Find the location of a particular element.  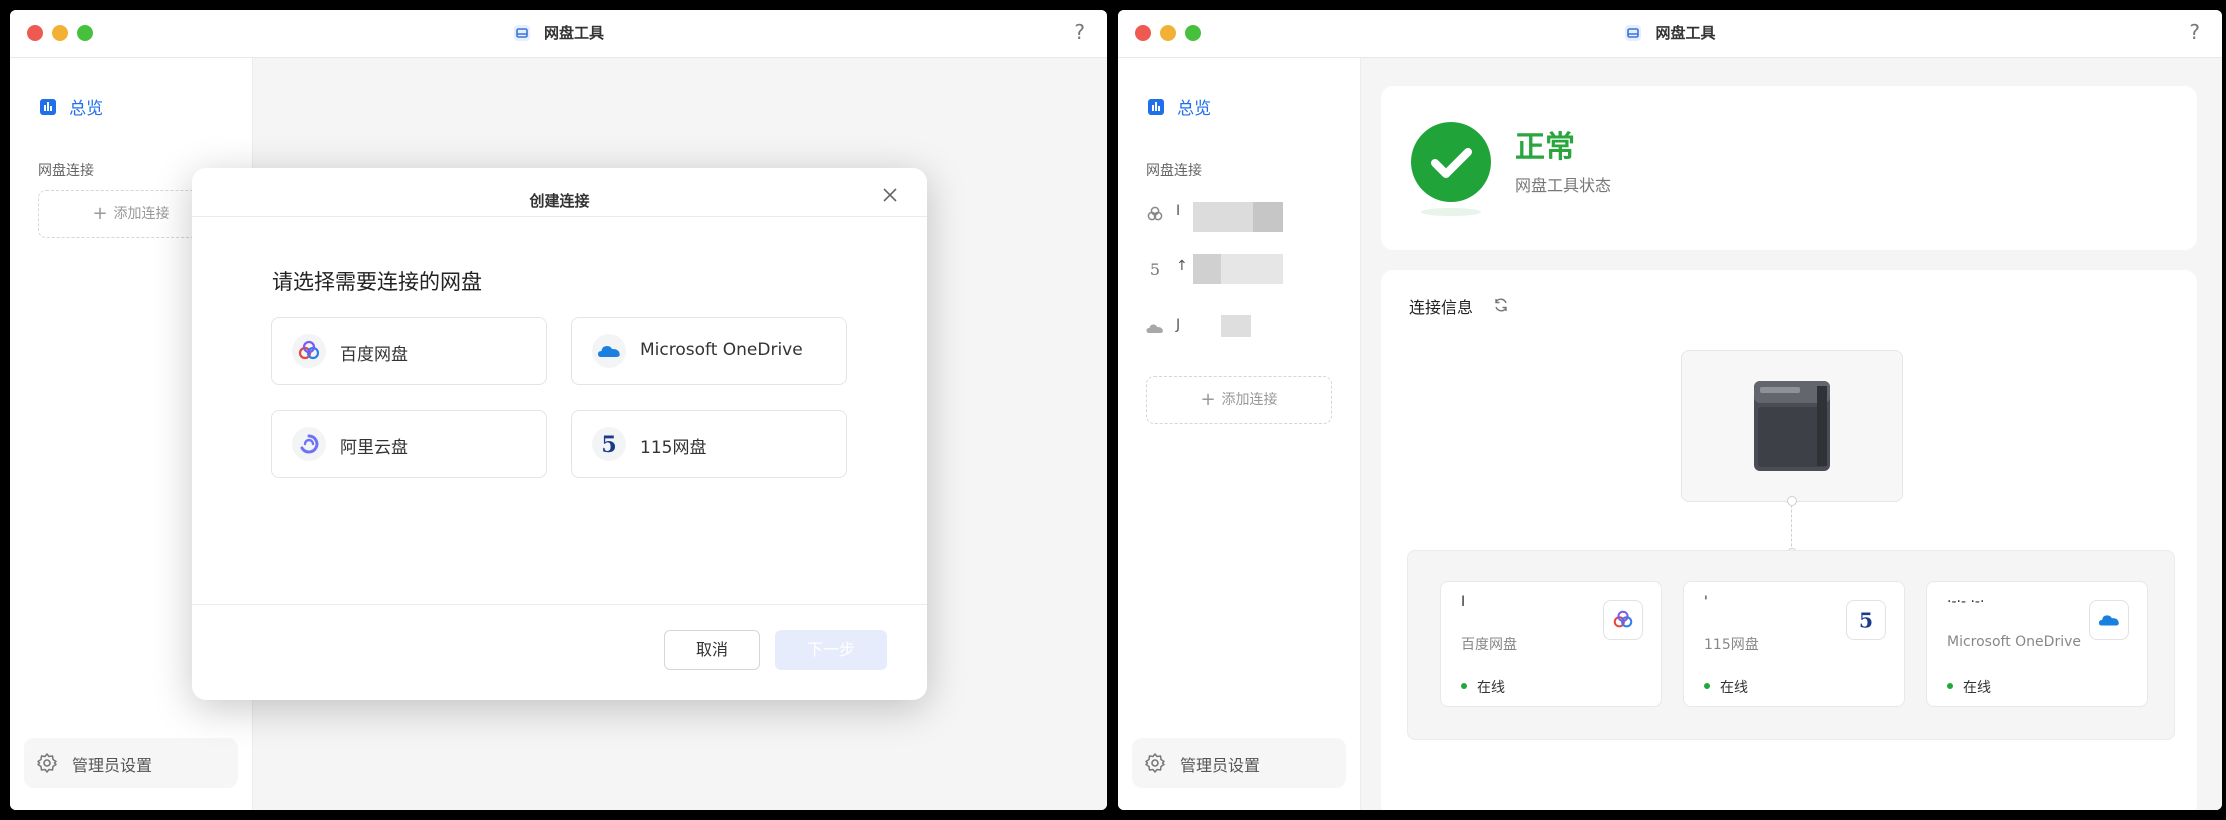

sidebar-connection-onedrive: J is located at coordinates (1221, 328).